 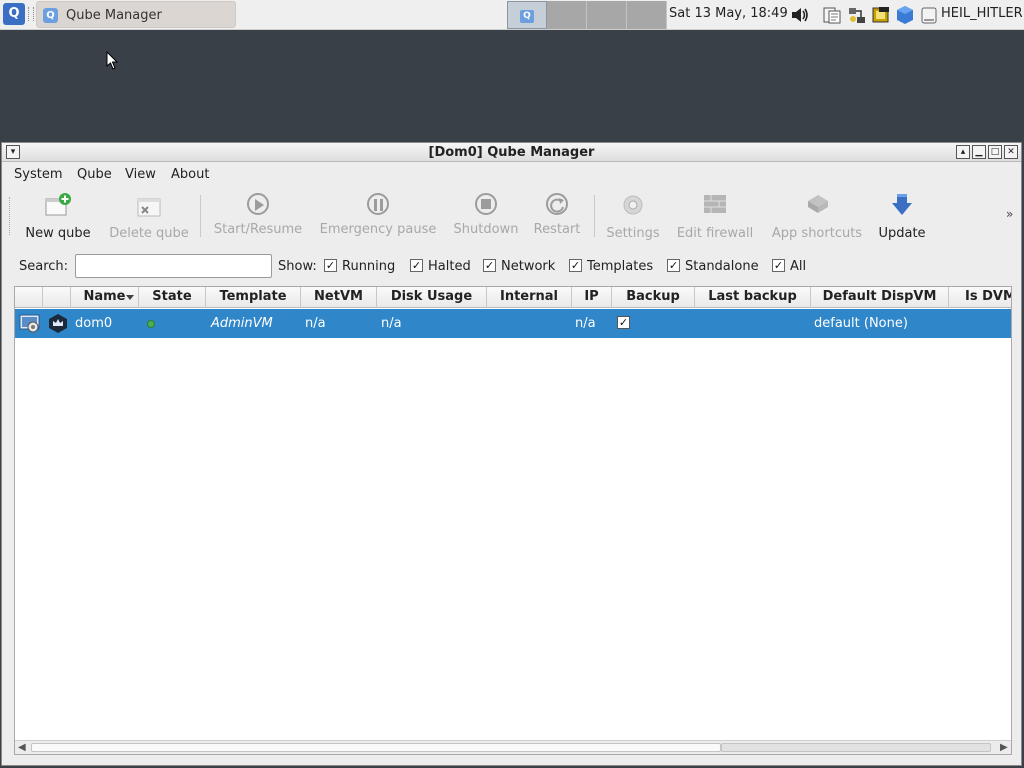 I want to click on search-label: Search:, so click(x=44, y=266).